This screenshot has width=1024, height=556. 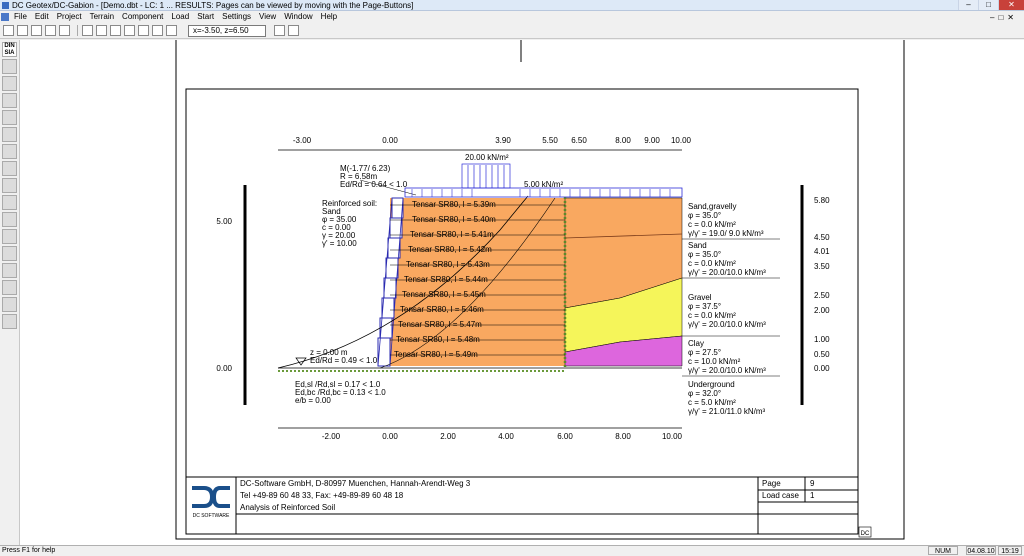 I want to click on top-tick-label: -3.00, so click(x=302, y=140).